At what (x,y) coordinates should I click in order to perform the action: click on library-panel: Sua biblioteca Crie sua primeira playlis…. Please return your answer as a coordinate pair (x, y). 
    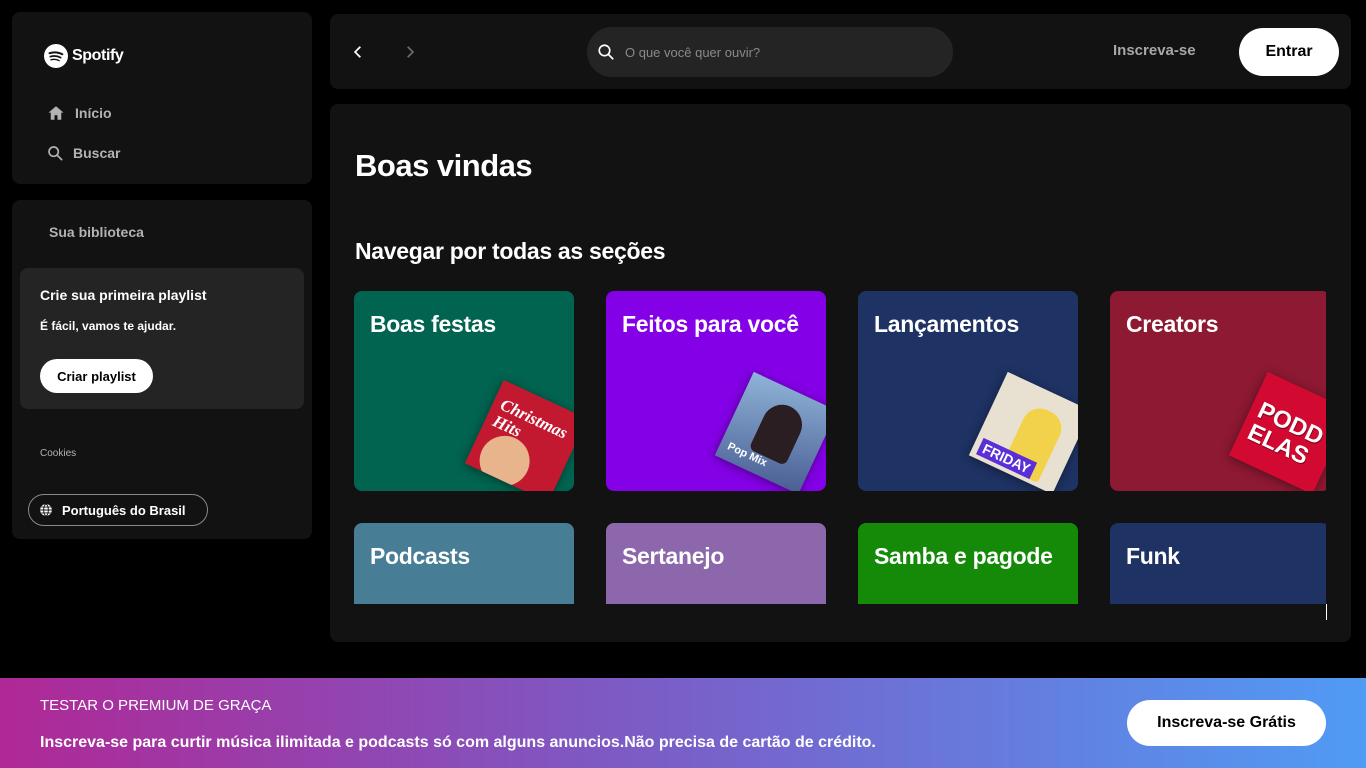
    Looking at the image, I should click on (162, 369).